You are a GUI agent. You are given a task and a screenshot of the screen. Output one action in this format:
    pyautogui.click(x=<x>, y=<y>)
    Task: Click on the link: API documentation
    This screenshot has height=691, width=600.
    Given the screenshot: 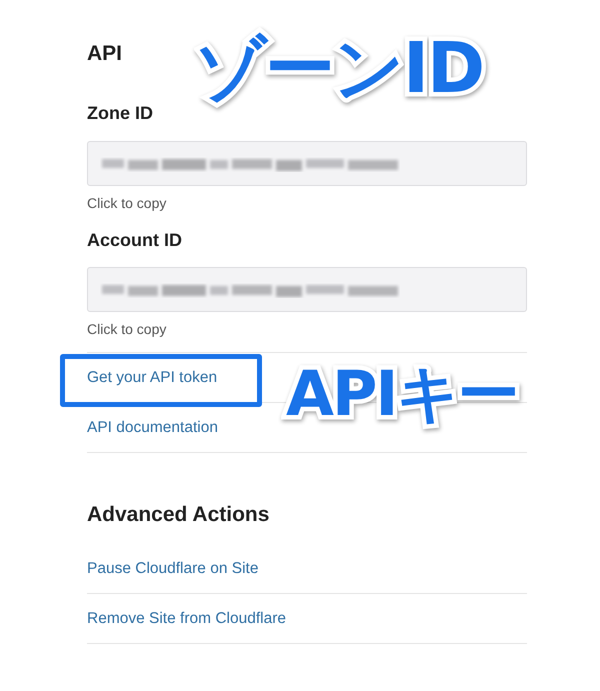 What is the action you would take?
    pyautogui.click(x=152, y=427)
    